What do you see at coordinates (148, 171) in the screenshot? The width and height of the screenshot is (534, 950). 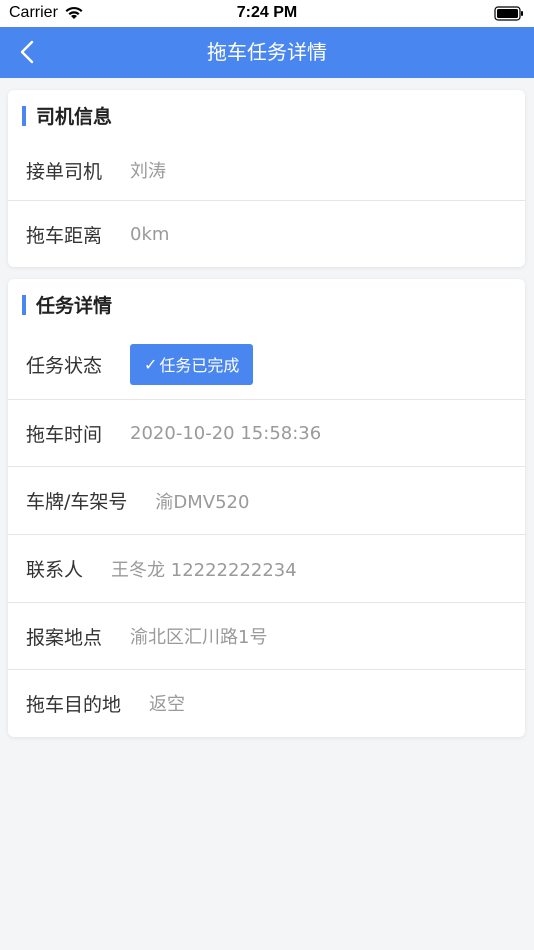 I see `driver-name-value: 刘涛` at bounding box center [148, 171].